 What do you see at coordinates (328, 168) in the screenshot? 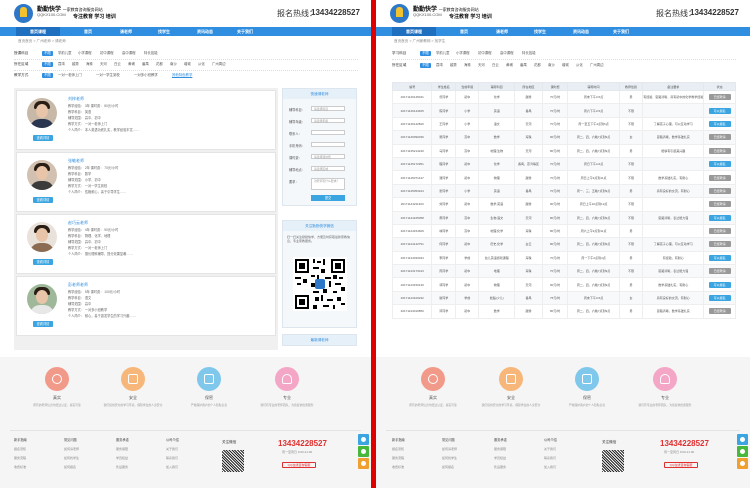
I see `location-select: 请选择区域` at bounding box center [328, 168].